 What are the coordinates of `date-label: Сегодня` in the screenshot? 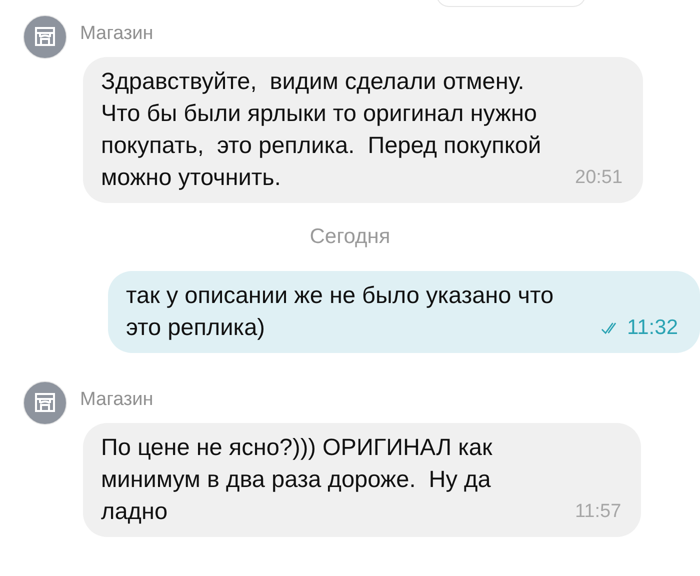 It's located at (350, 237).